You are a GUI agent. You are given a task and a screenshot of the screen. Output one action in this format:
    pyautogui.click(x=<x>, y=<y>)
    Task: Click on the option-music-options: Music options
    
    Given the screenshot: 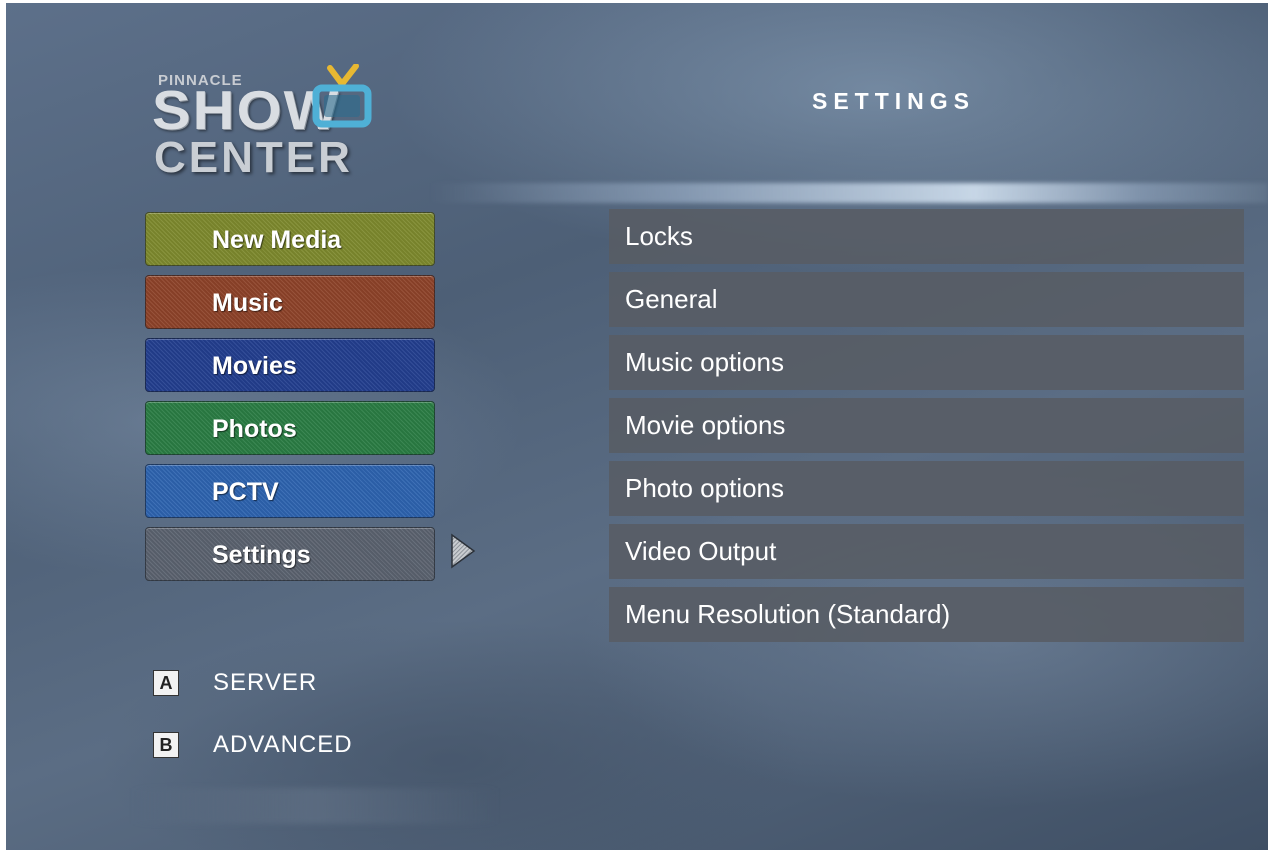 What is the action you would take?
    pyautogui.click(x=926, y=362)
    